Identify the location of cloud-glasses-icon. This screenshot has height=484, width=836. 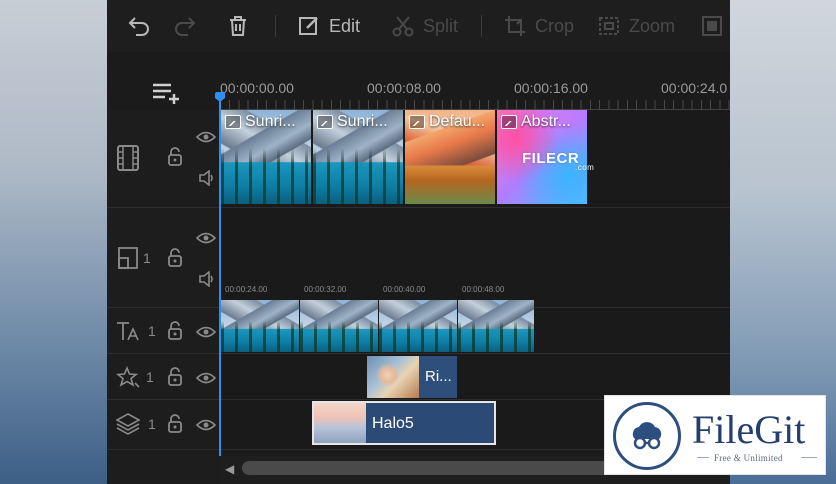
(647, 436).